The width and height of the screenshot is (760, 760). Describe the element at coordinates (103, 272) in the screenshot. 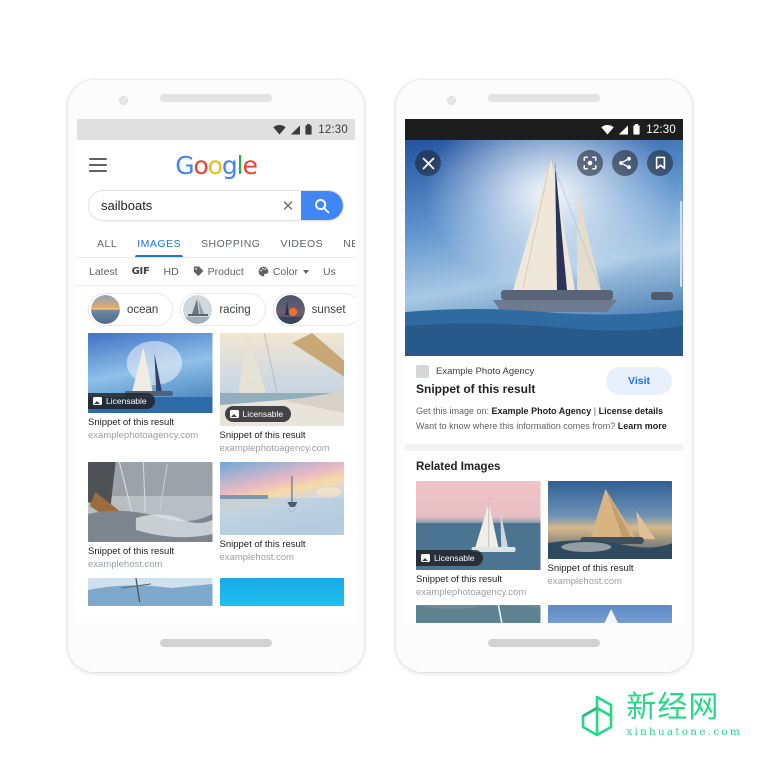

I see `filter-latest: Latest` at that location.